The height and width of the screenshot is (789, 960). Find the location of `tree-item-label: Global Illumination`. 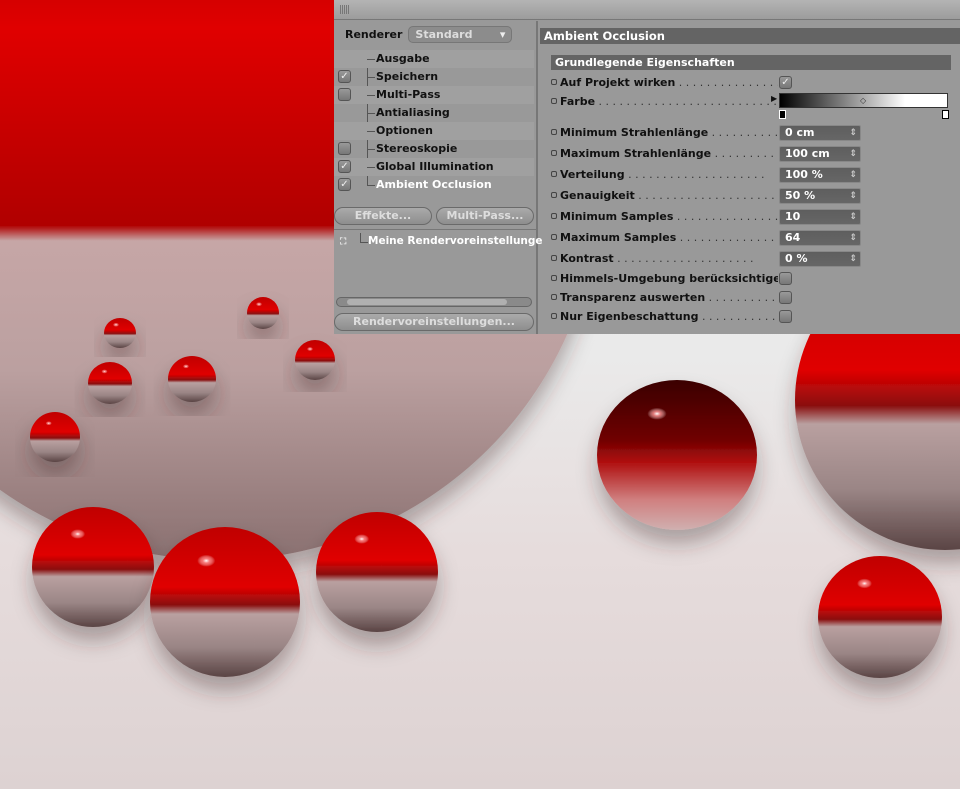

tree-item-label: Global Illumination is located at coordinates (435, 166).